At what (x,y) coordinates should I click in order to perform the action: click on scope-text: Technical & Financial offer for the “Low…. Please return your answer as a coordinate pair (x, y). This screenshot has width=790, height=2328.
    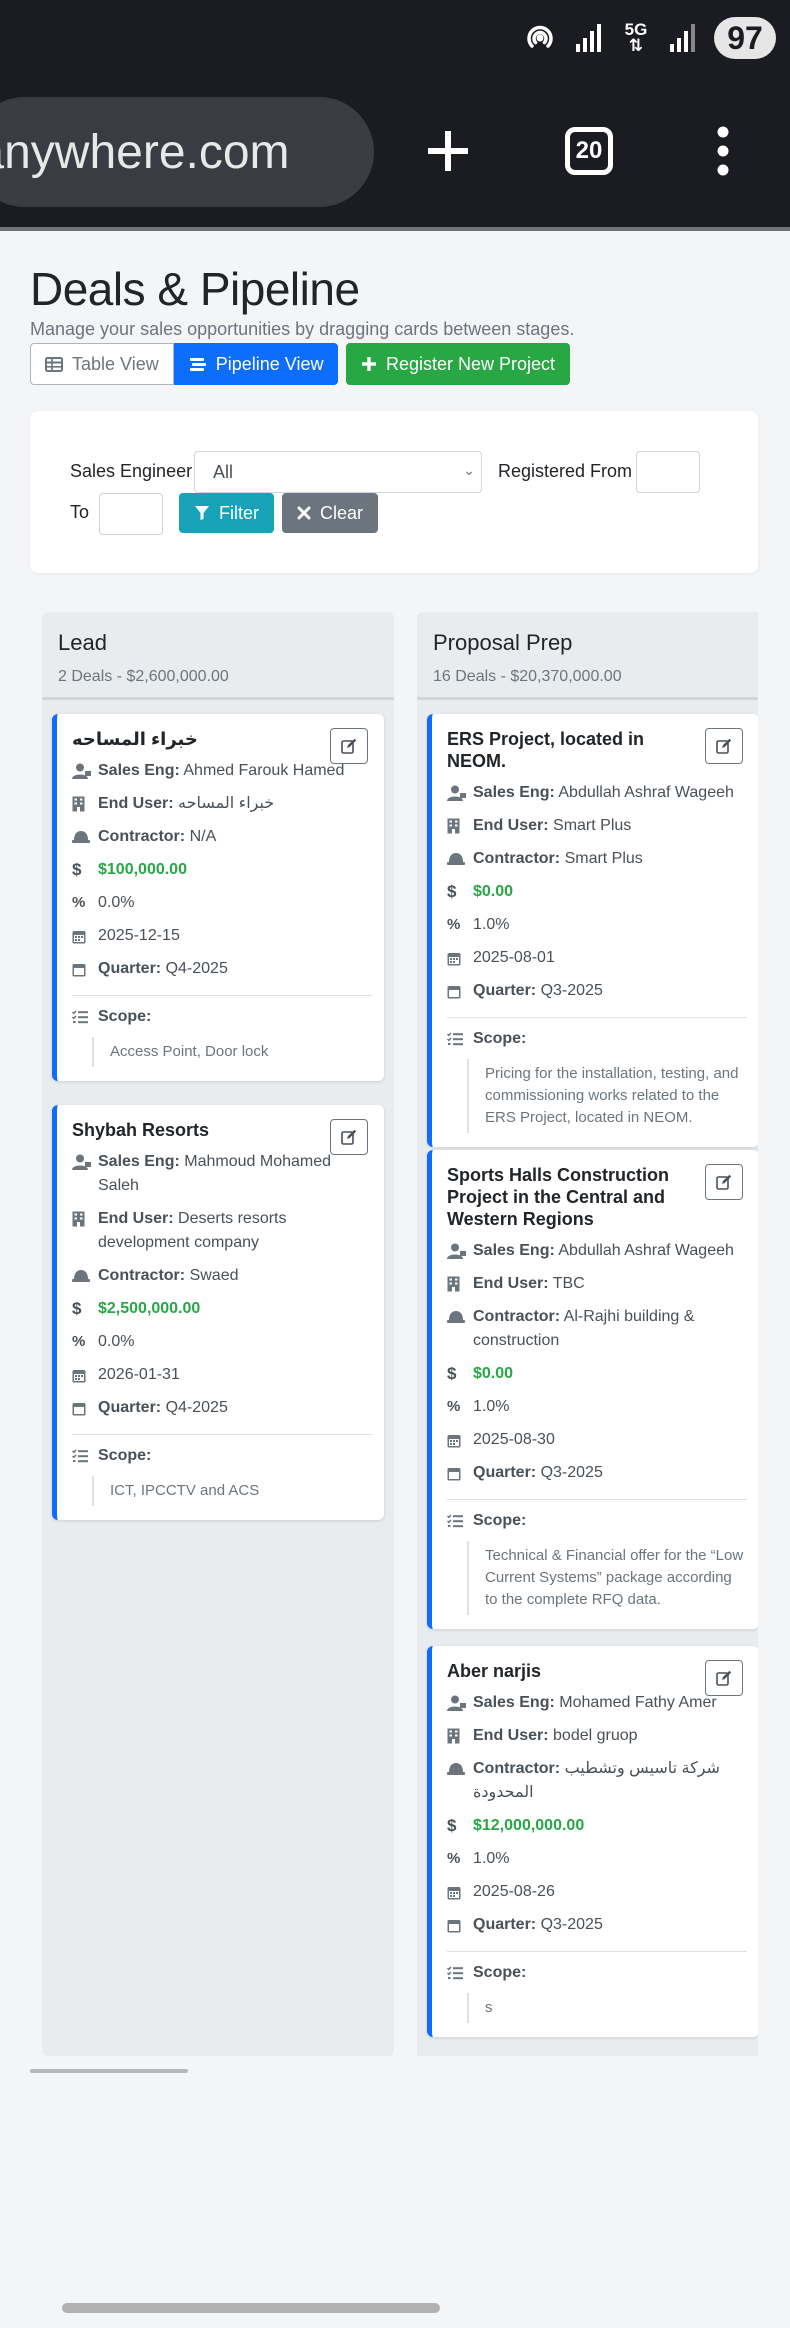
    Looking at the image, I should click on (607, 1578).